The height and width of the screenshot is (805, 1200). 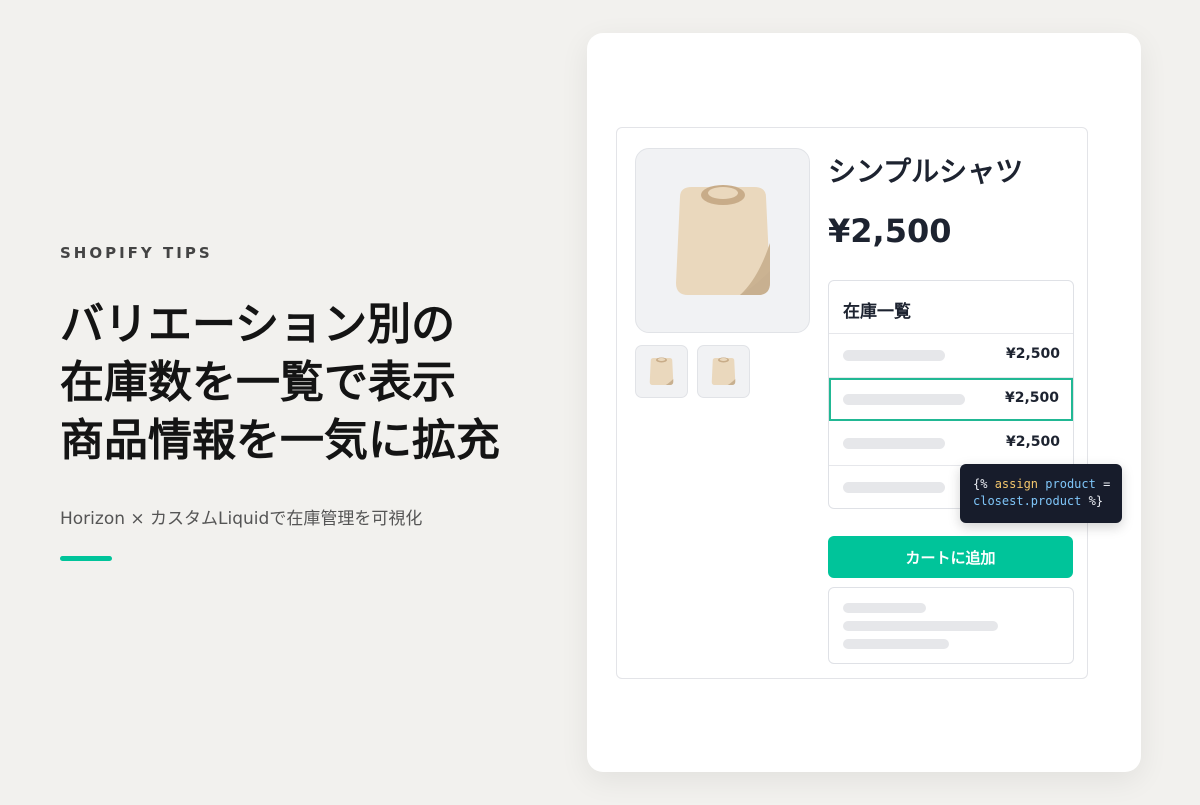 What do you see at coordinates (258, 382) in the screenshot?
I see `headline-line: 在庫数を一覧で表示` at bounding box center [258, 382].